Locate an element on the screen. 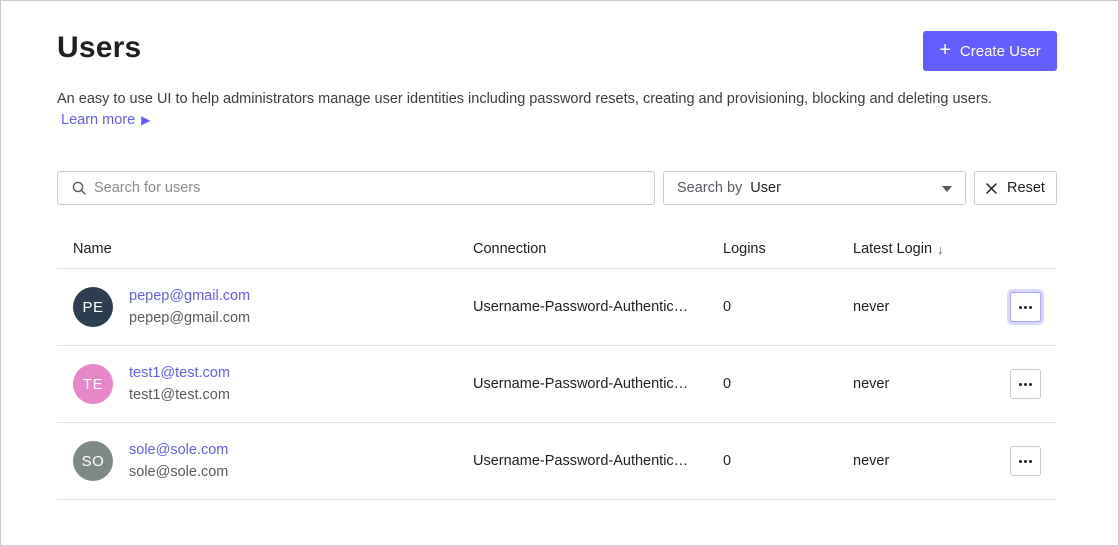 The width and height of the screenshot is (1119, 546). column-header-latest-login-label: Latest Login is located at coordinates (893, 249).